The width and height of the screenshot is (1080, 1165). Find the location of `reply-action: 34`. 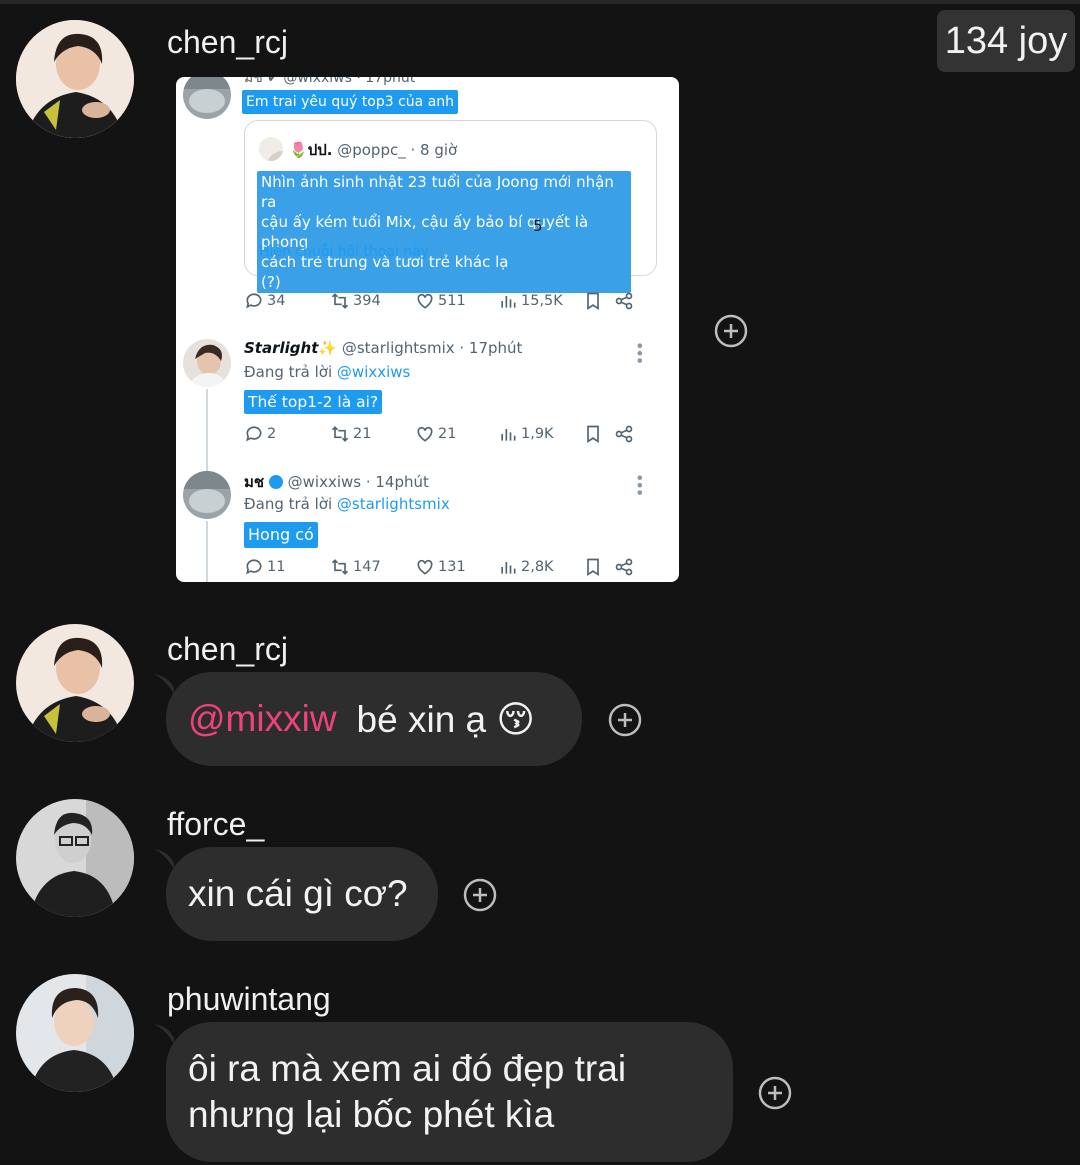

reply-action: 34 is located at coordinates (264, 301).